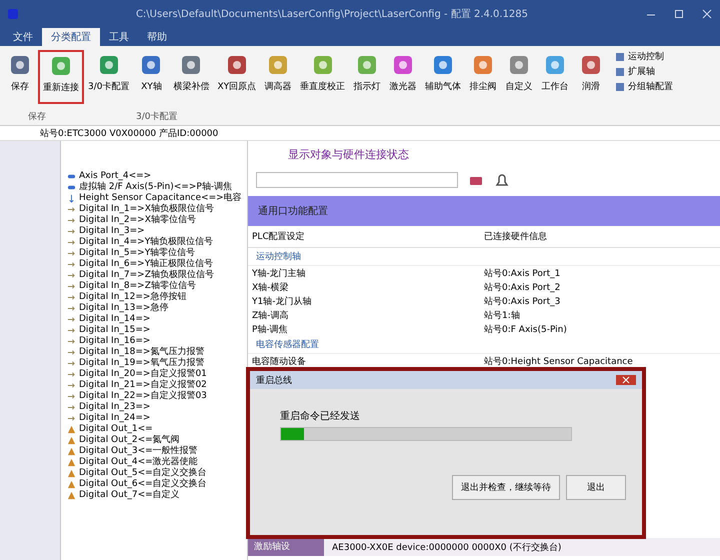  Describe the element at coordinates (679, 14) in the screenshot. I see `maximize-icon` at that location.